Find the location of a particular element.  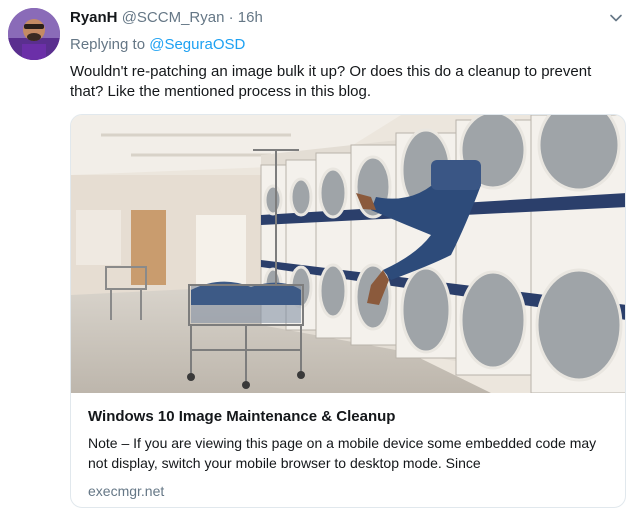

avatar-image is located at coordinates (34, 34).